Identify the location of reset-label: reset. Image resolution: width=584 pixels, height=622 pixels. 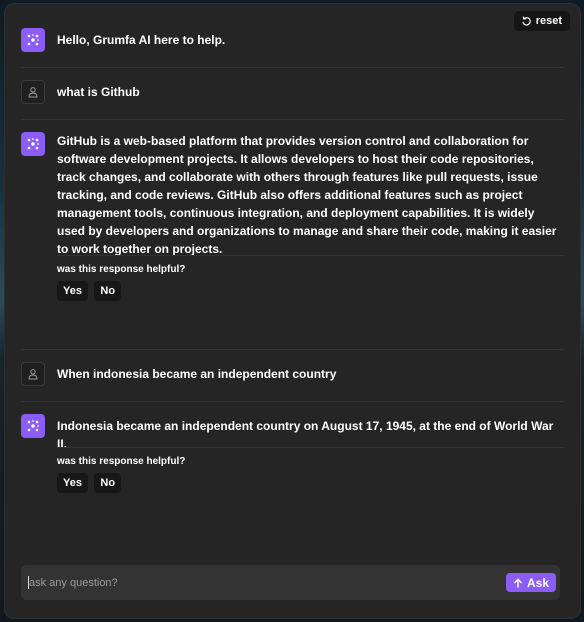
(548, 21).